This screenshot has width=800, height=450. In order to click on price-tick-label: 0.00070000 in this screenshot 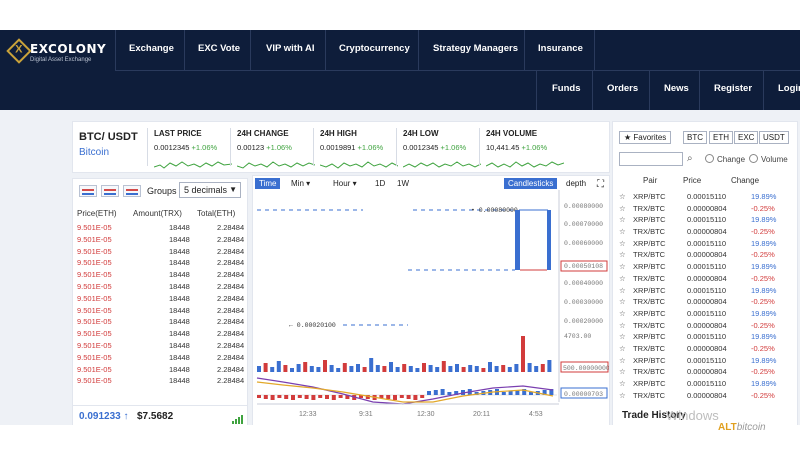, I will do `click(583, 224)`.